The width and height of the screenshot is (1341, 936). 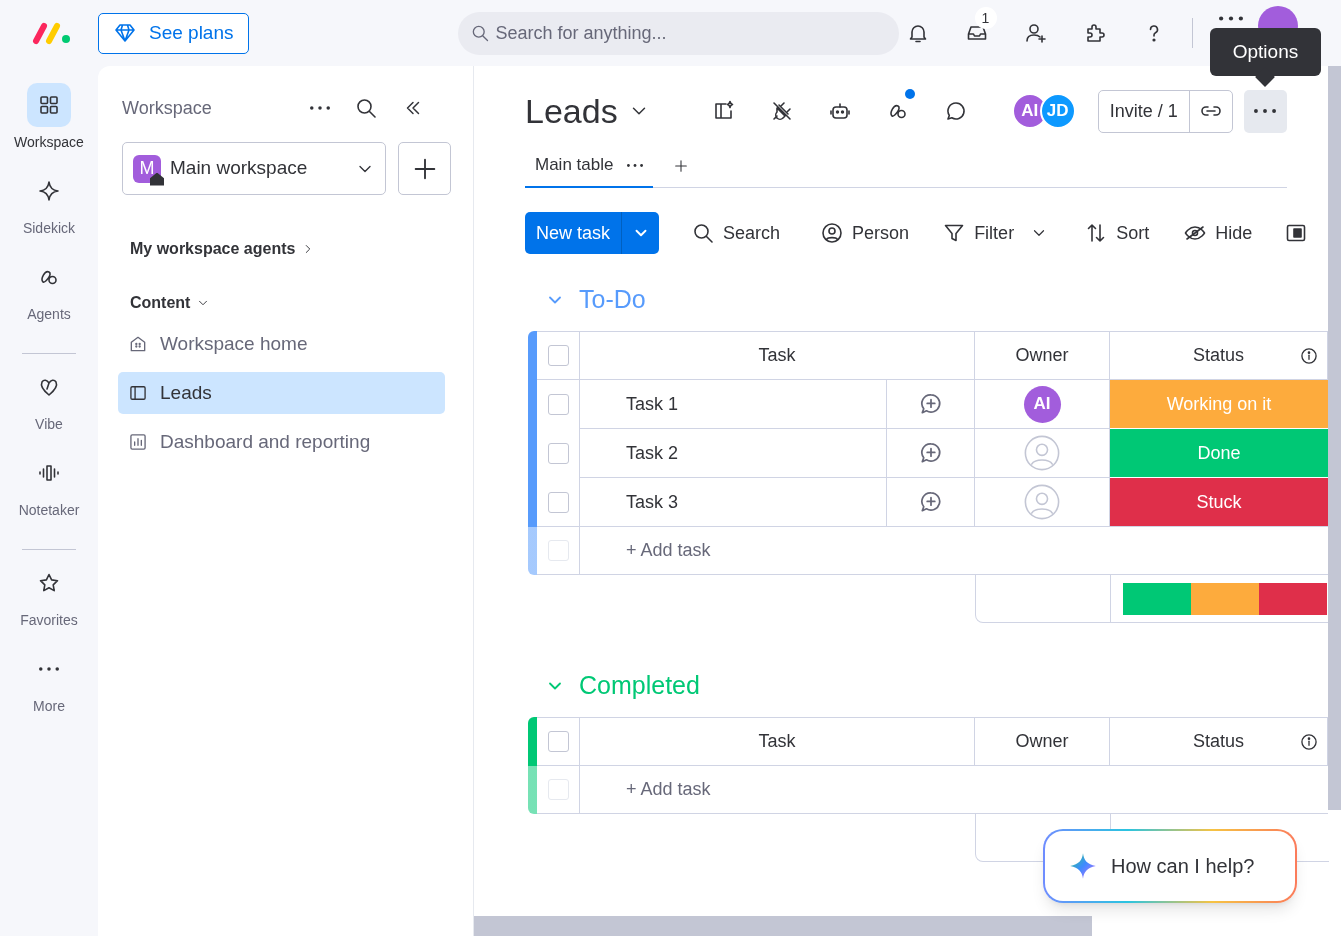 I want to click on tooltip: Options, so click(x=1265, y=52).